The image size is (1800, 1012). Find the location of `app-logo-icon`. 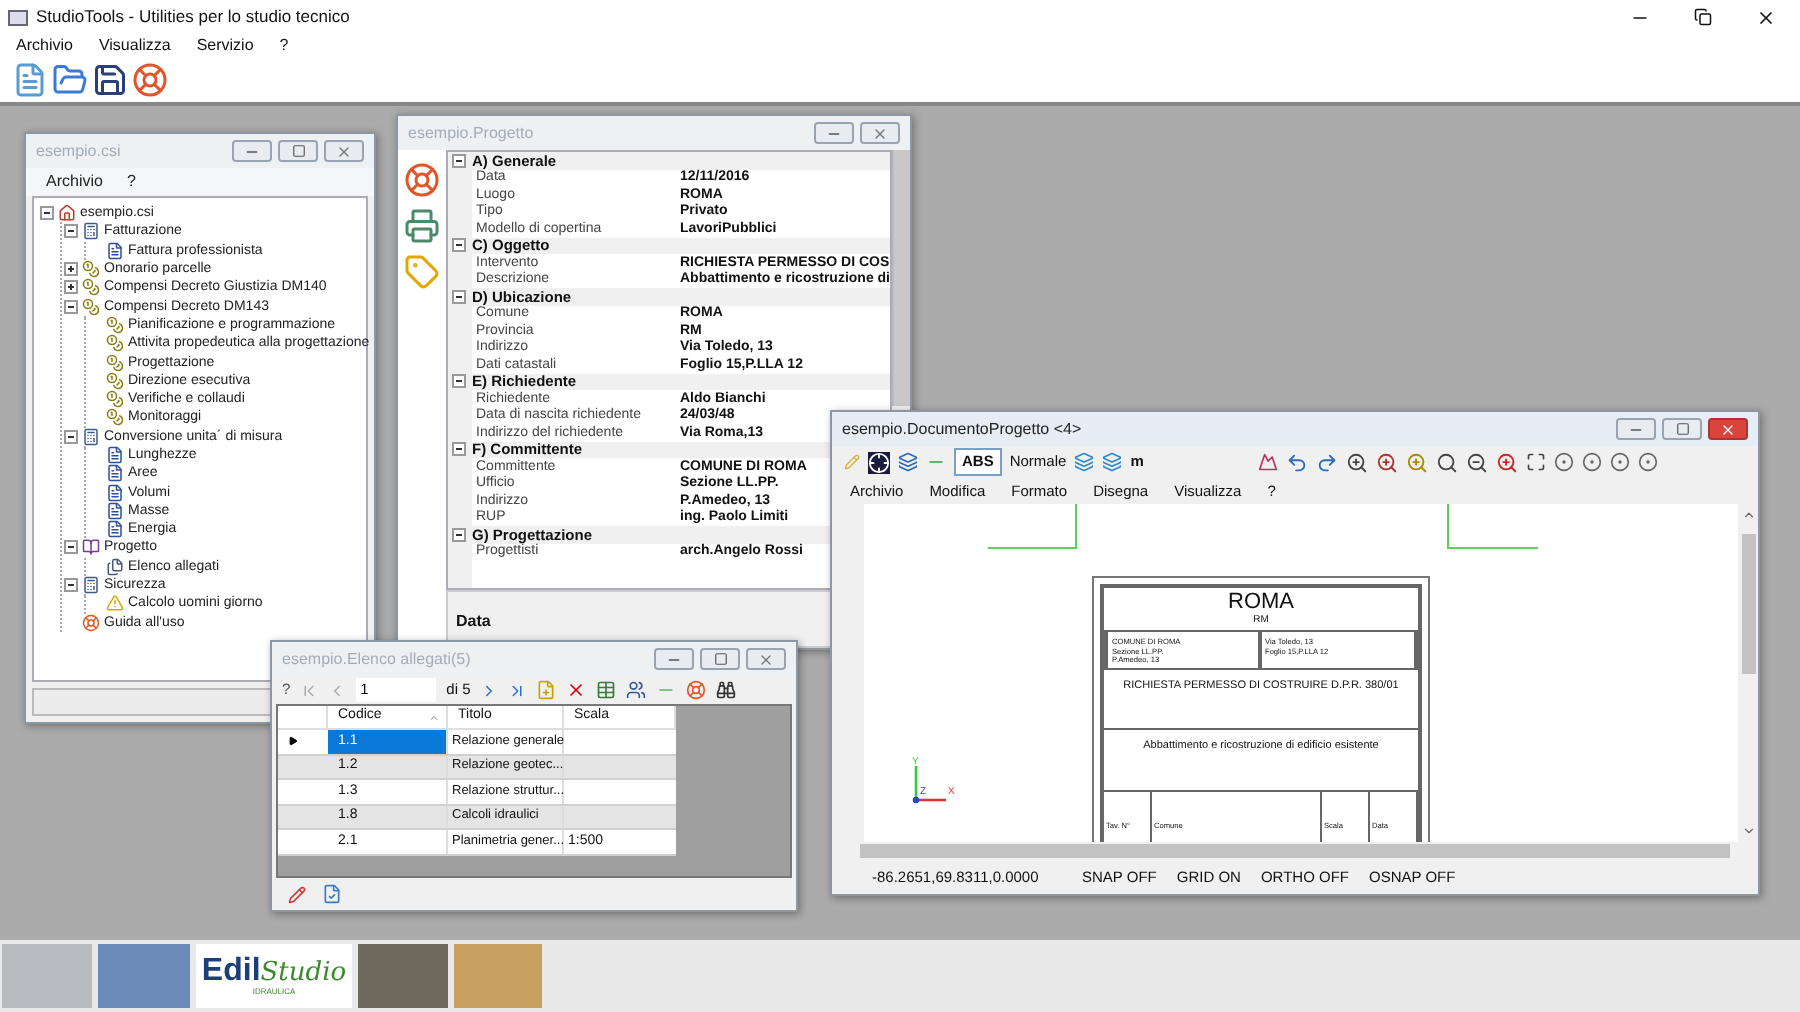

app-logo-icon is located at coordinates (18, 17).